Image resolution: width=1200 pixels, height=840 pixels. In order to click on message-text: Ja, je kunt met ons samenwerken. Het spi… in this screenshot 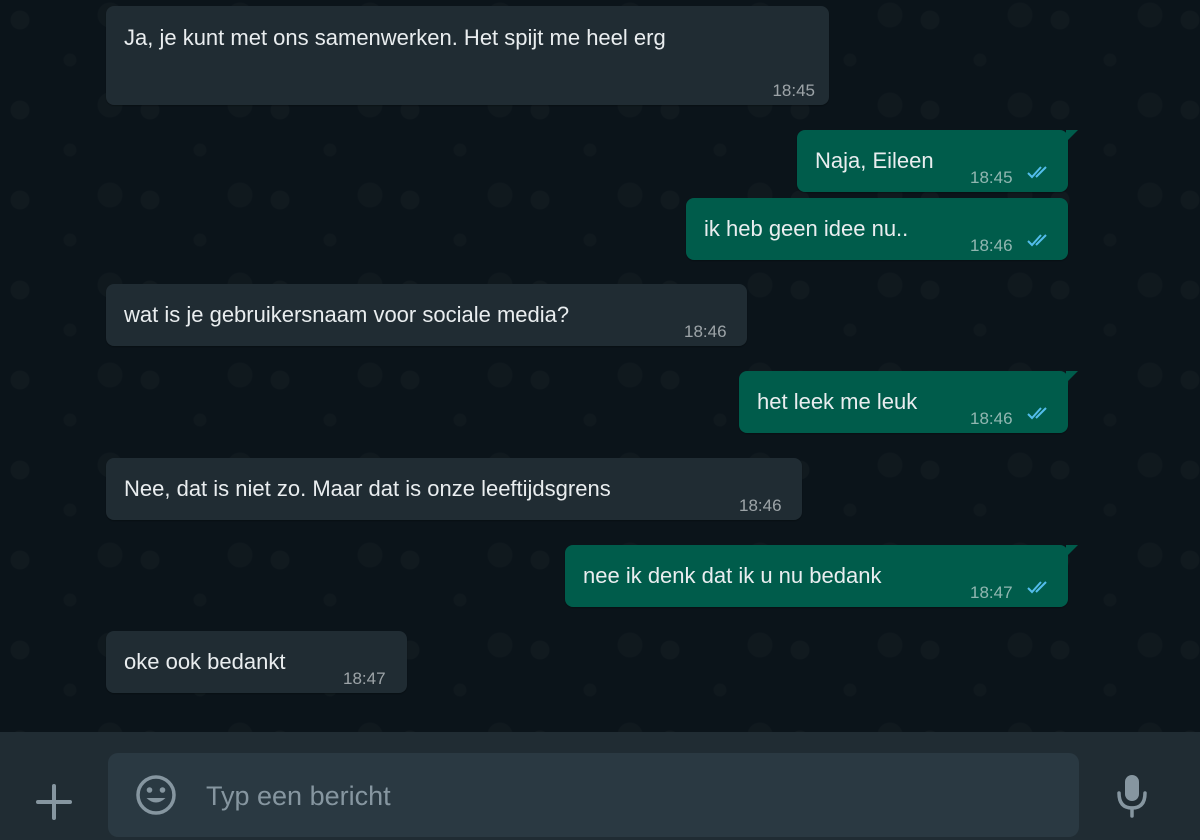, I will do `click(395, 37)`.